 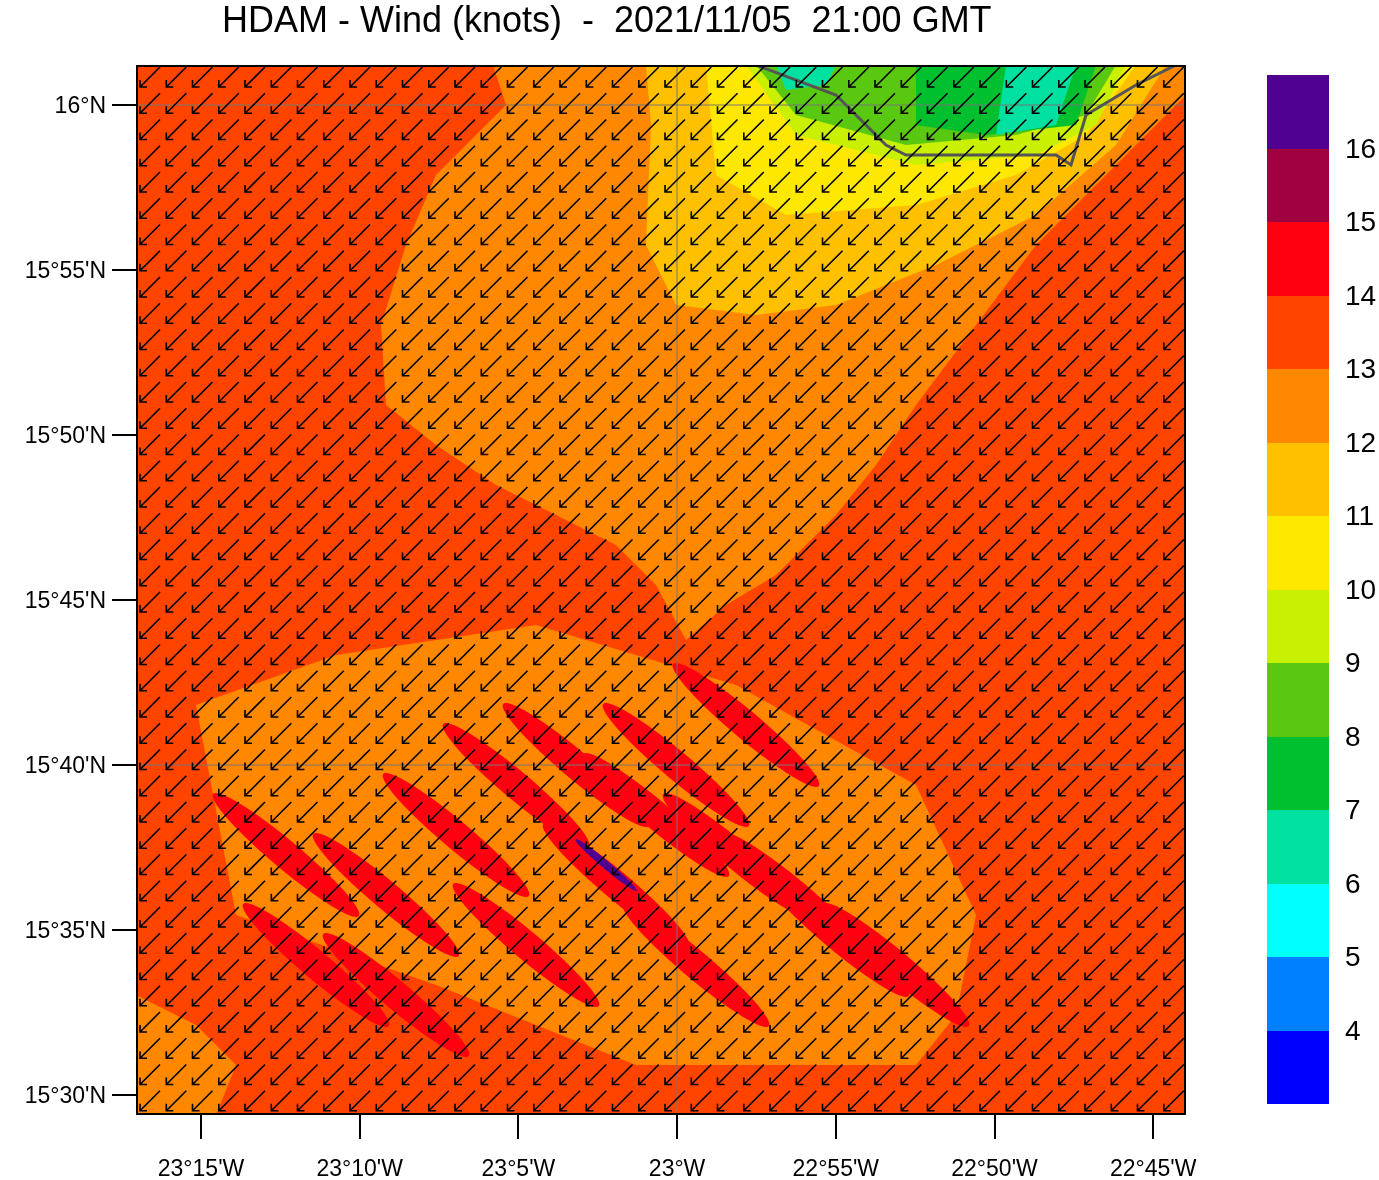 I want to click on longitude-label: 23°10'W, so click(x=359, y=1167).